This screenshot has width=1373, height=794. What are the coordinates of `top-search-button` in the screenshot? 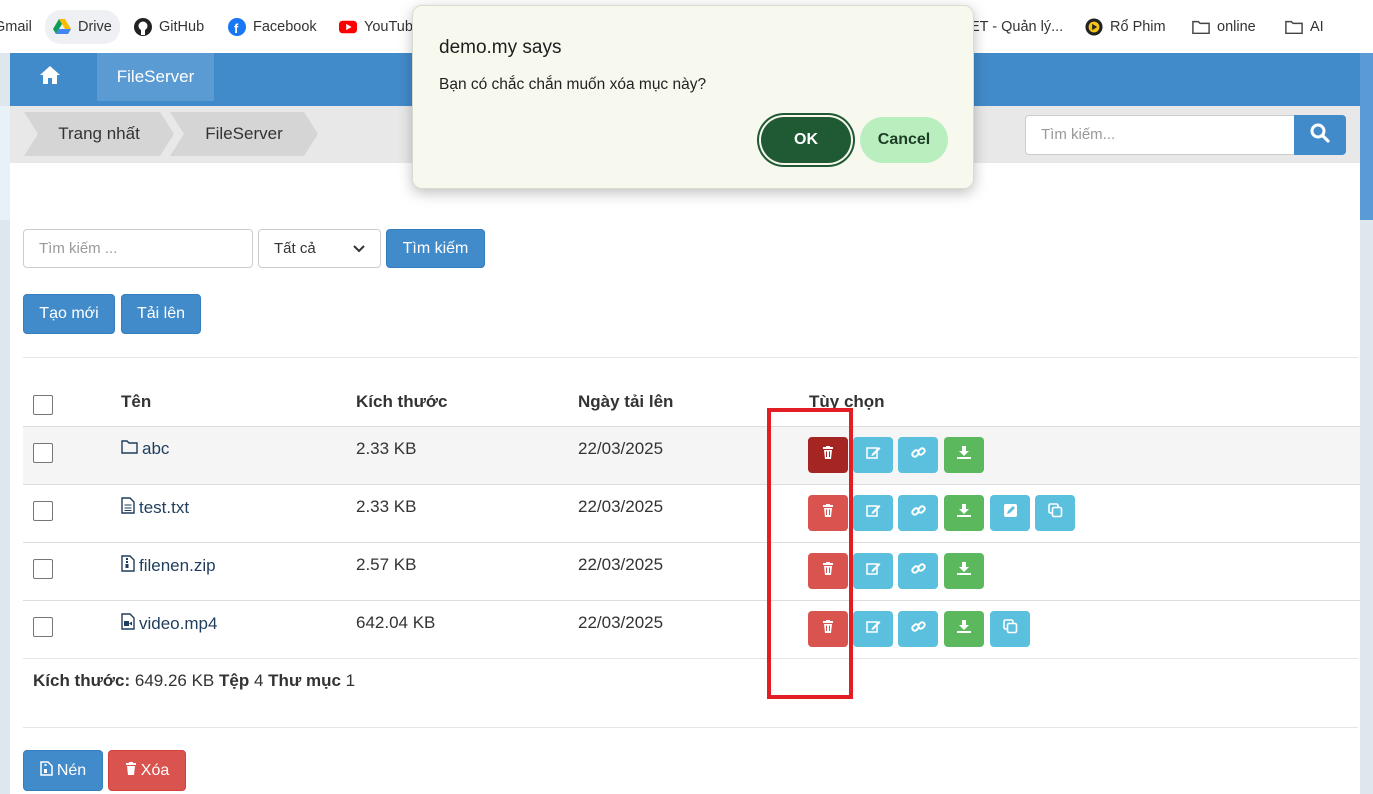 It's located at (1320, 135).